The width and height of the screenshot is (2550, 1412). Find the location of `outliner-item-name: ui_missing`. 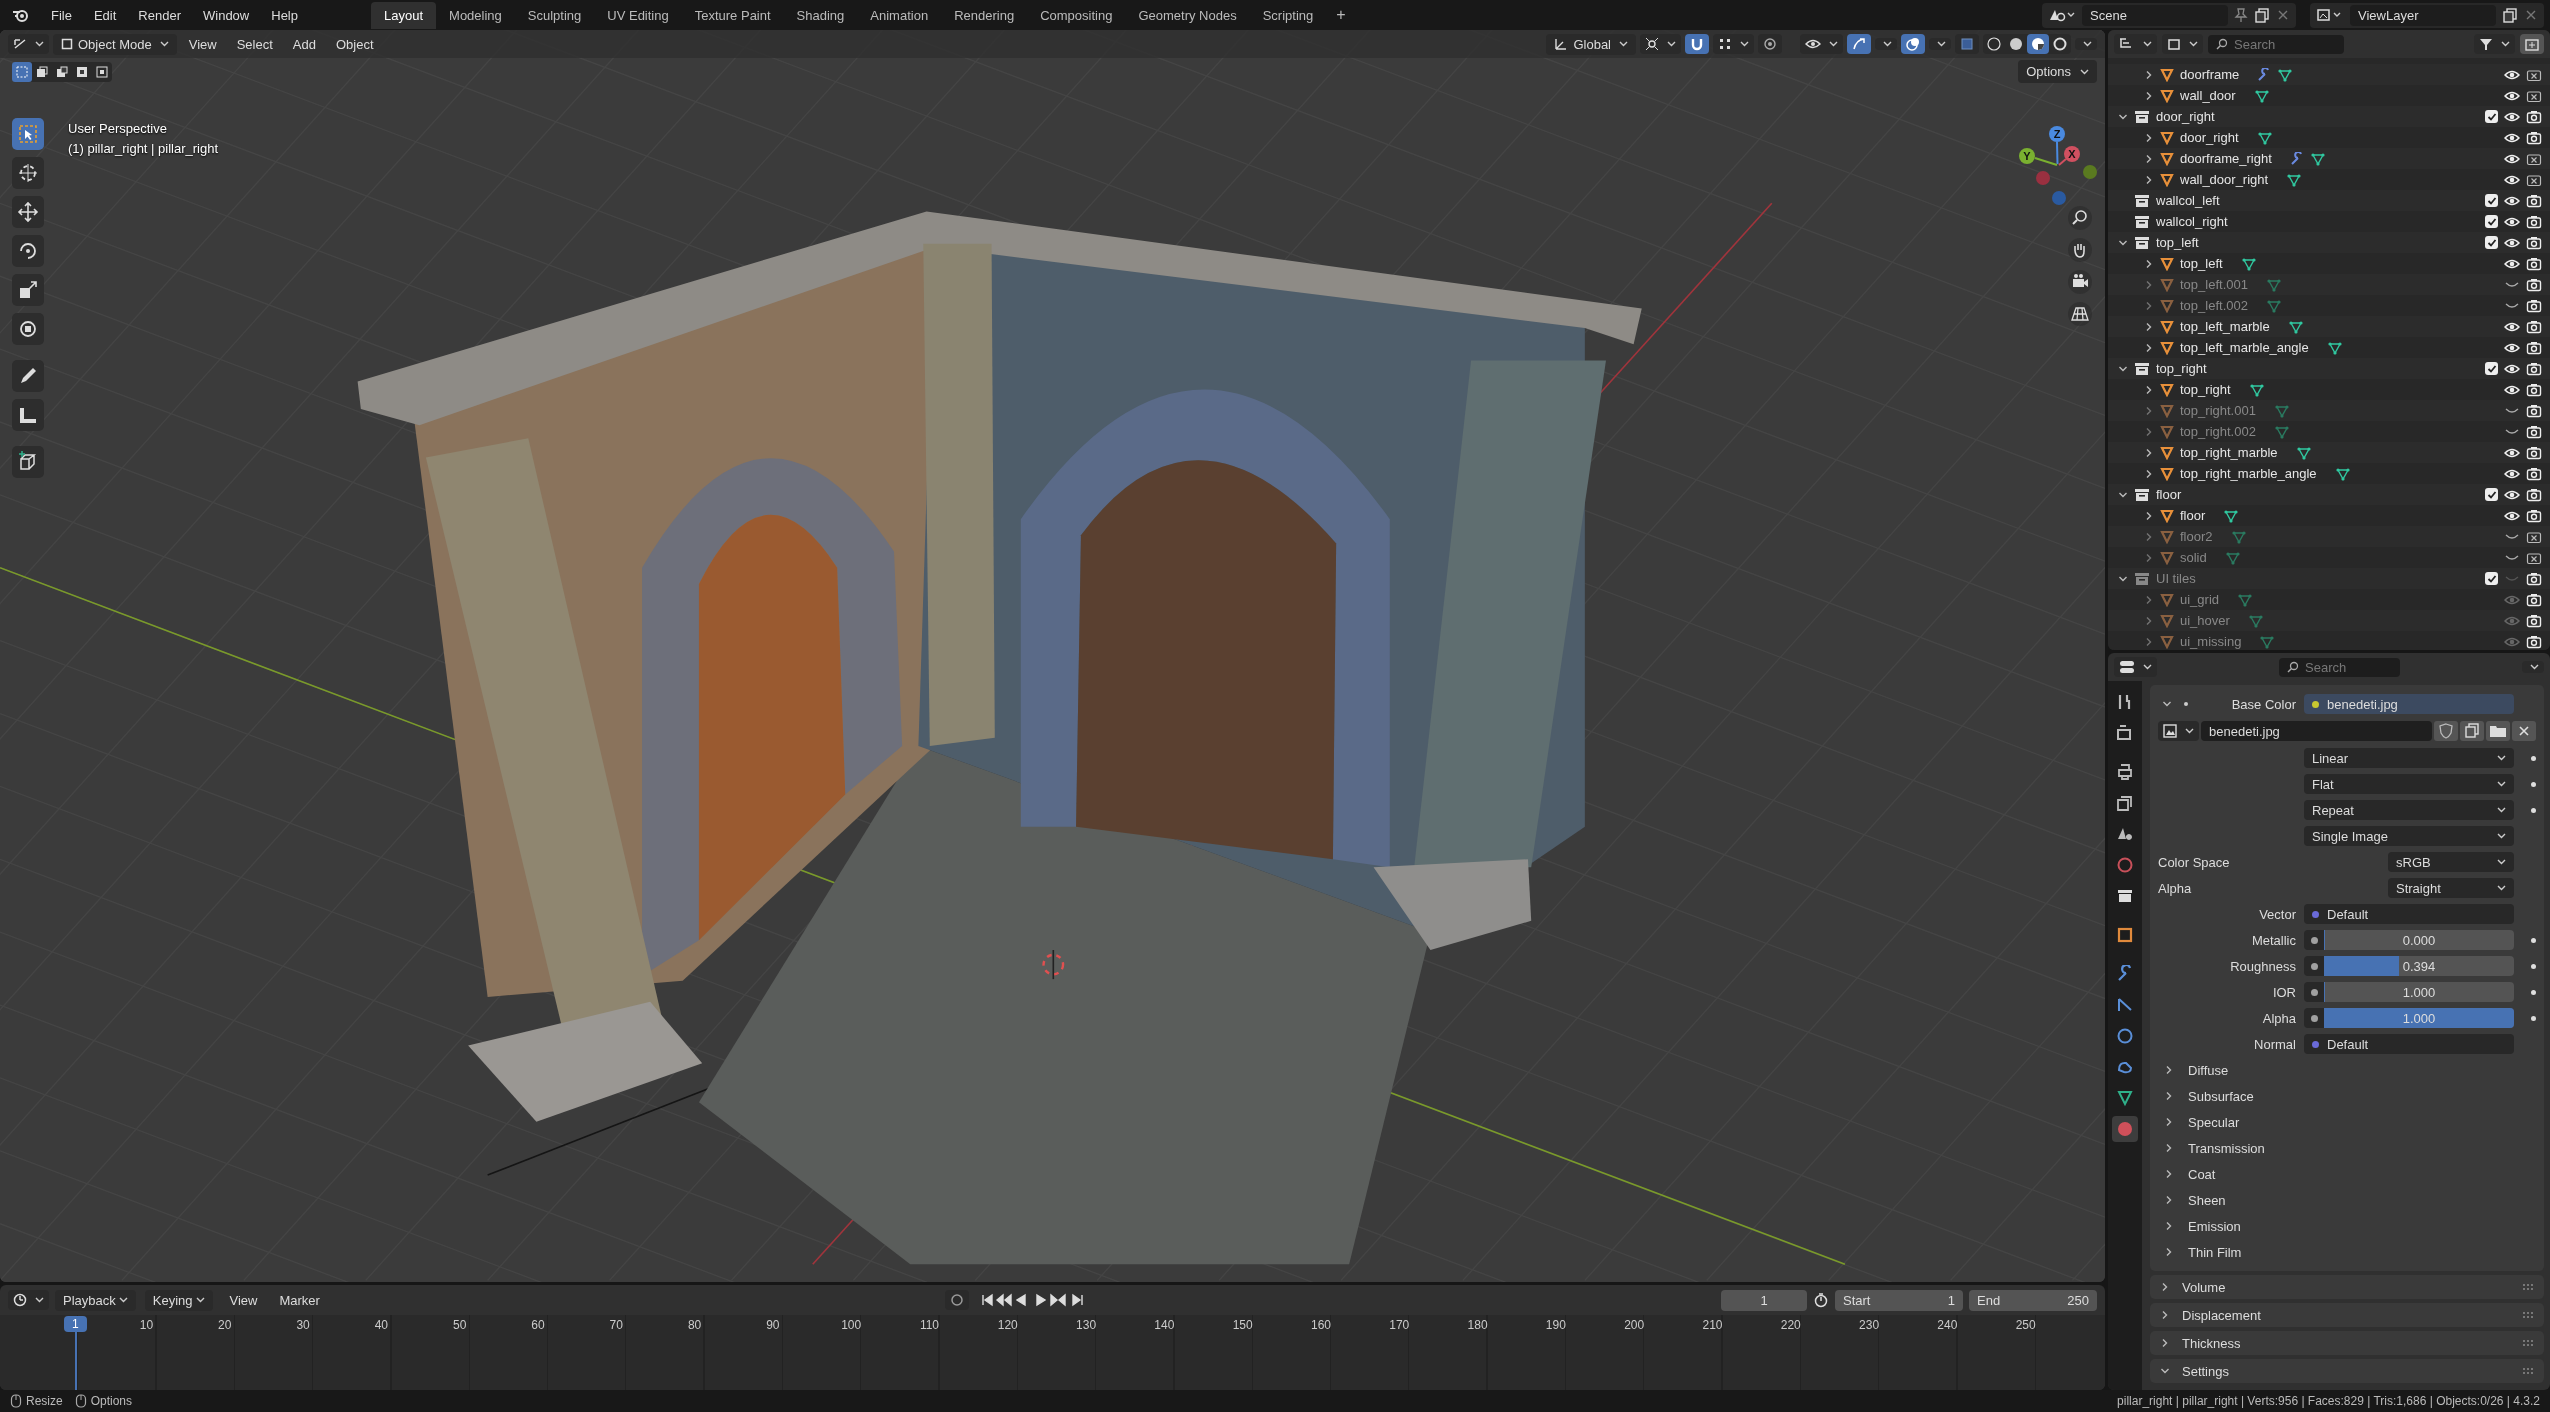

outliner-item-name: ui_missing is located at coordinates (2211, 641).